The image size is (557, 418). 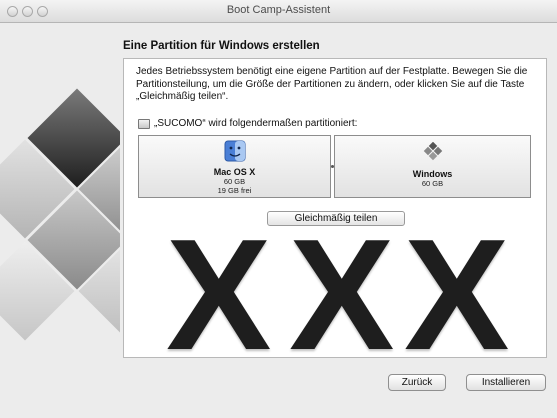 What do you see at coordinates (432, 174) in the screenshot?
I see `windows-partition-name: Windows` at bounding box center [432, 174].